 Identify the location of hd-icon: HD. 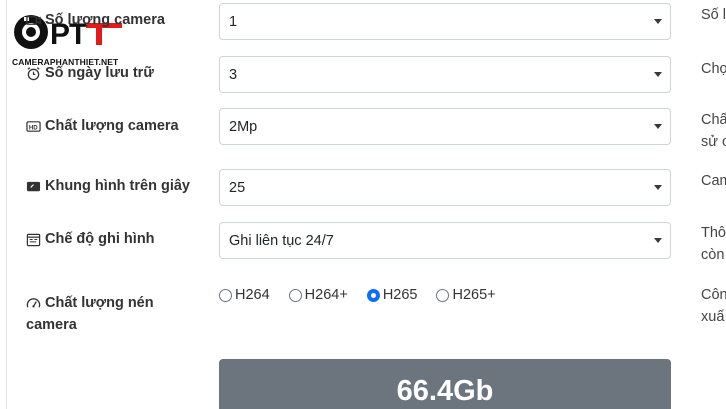
(33, 126).